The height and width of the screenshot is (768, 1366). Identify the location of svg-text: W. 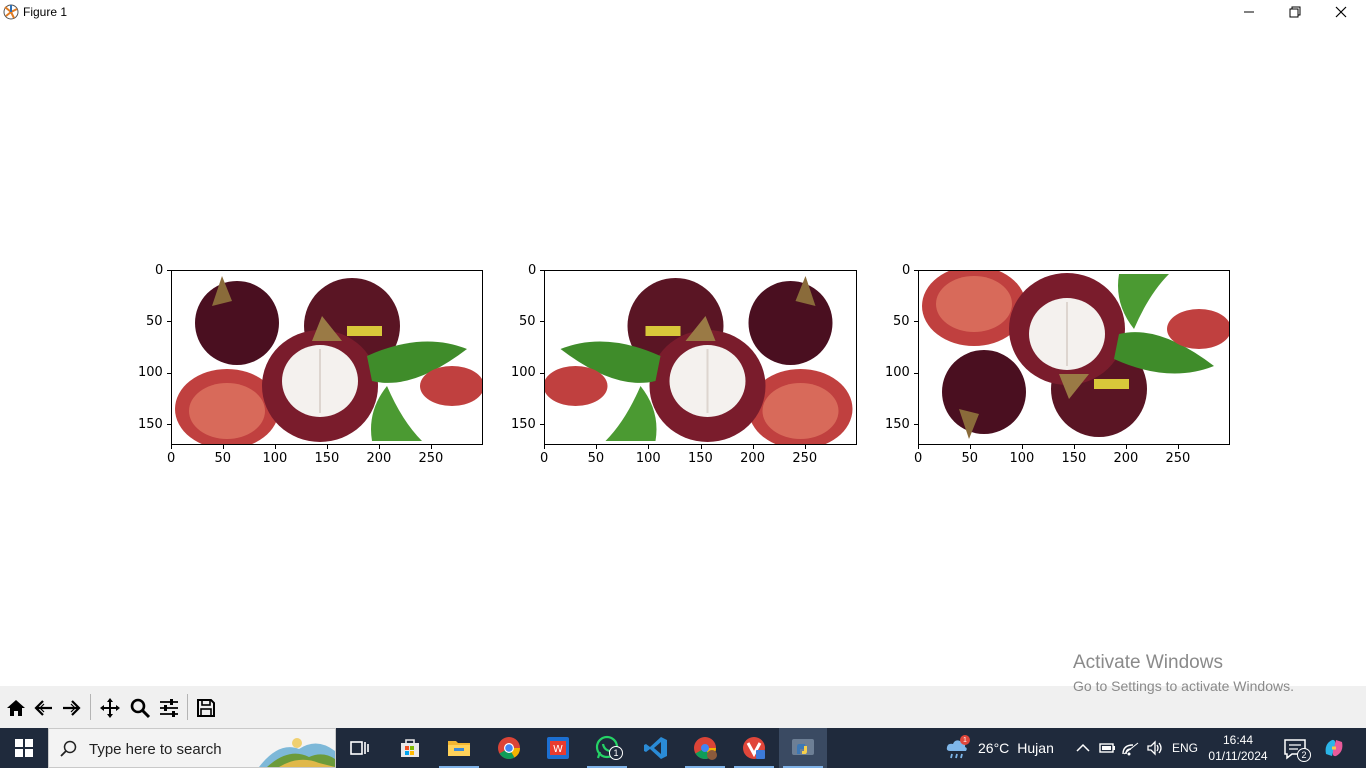
(558, 749).